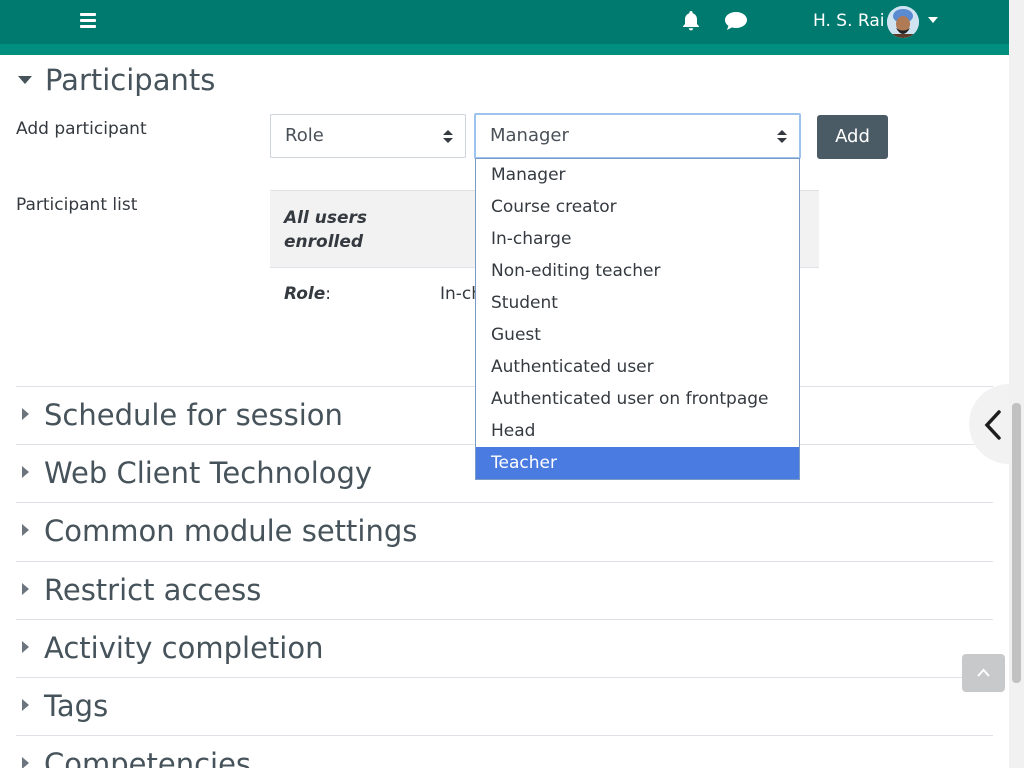 Image resolution: width=1024 pixels, height=768 pixels. Describe the element at coordinates (637, 399) in the screenshot. I see `dropdown-option: Authenticated user on frontpage` at that location.